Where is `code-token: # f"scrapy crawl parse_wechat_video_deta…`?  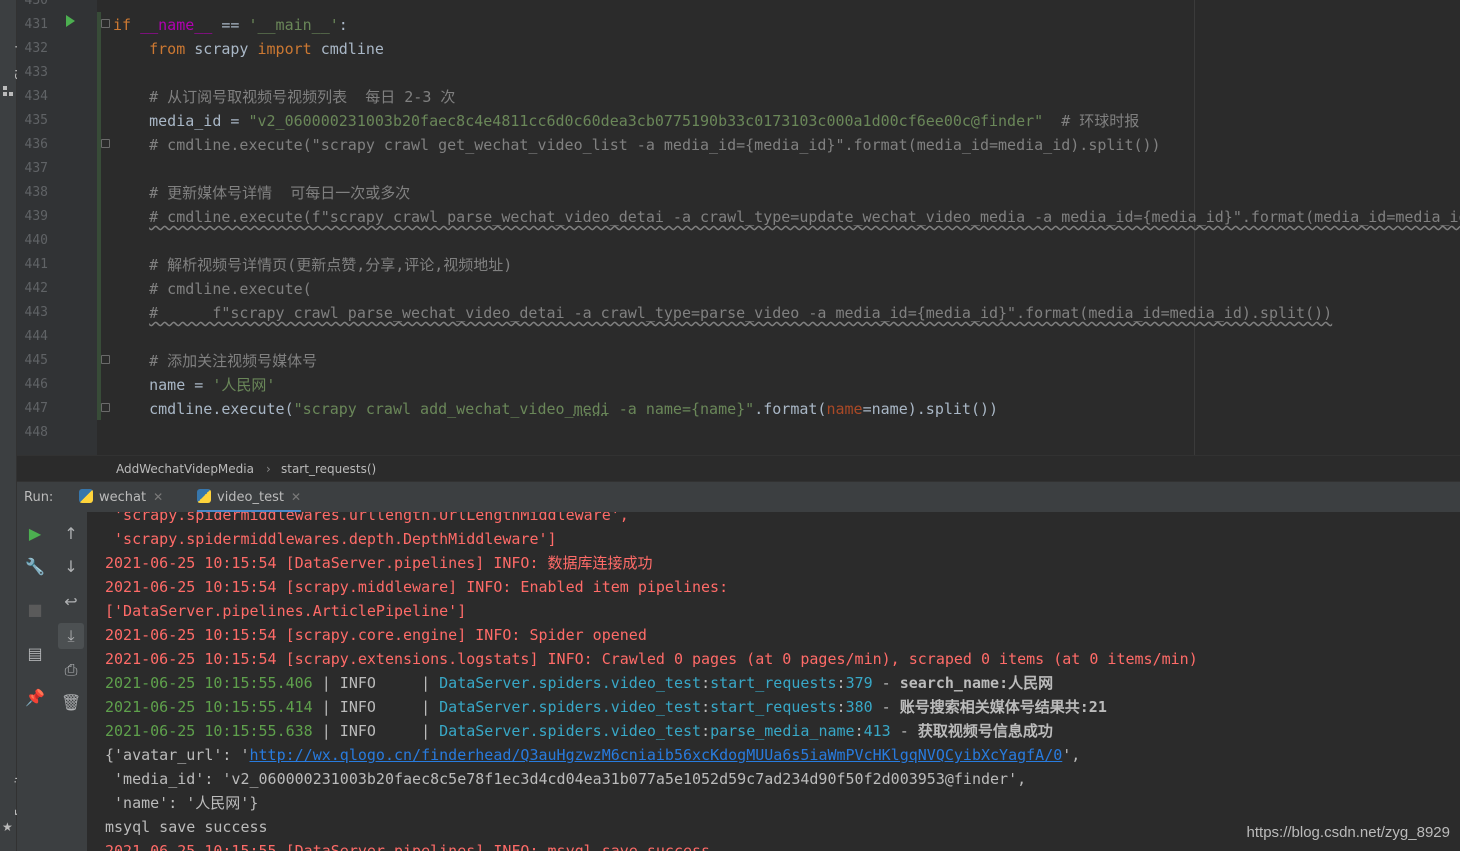 code-token: # f"scrapy crawl parse_wechat_video_deta… is located at coordinates (741, 313).